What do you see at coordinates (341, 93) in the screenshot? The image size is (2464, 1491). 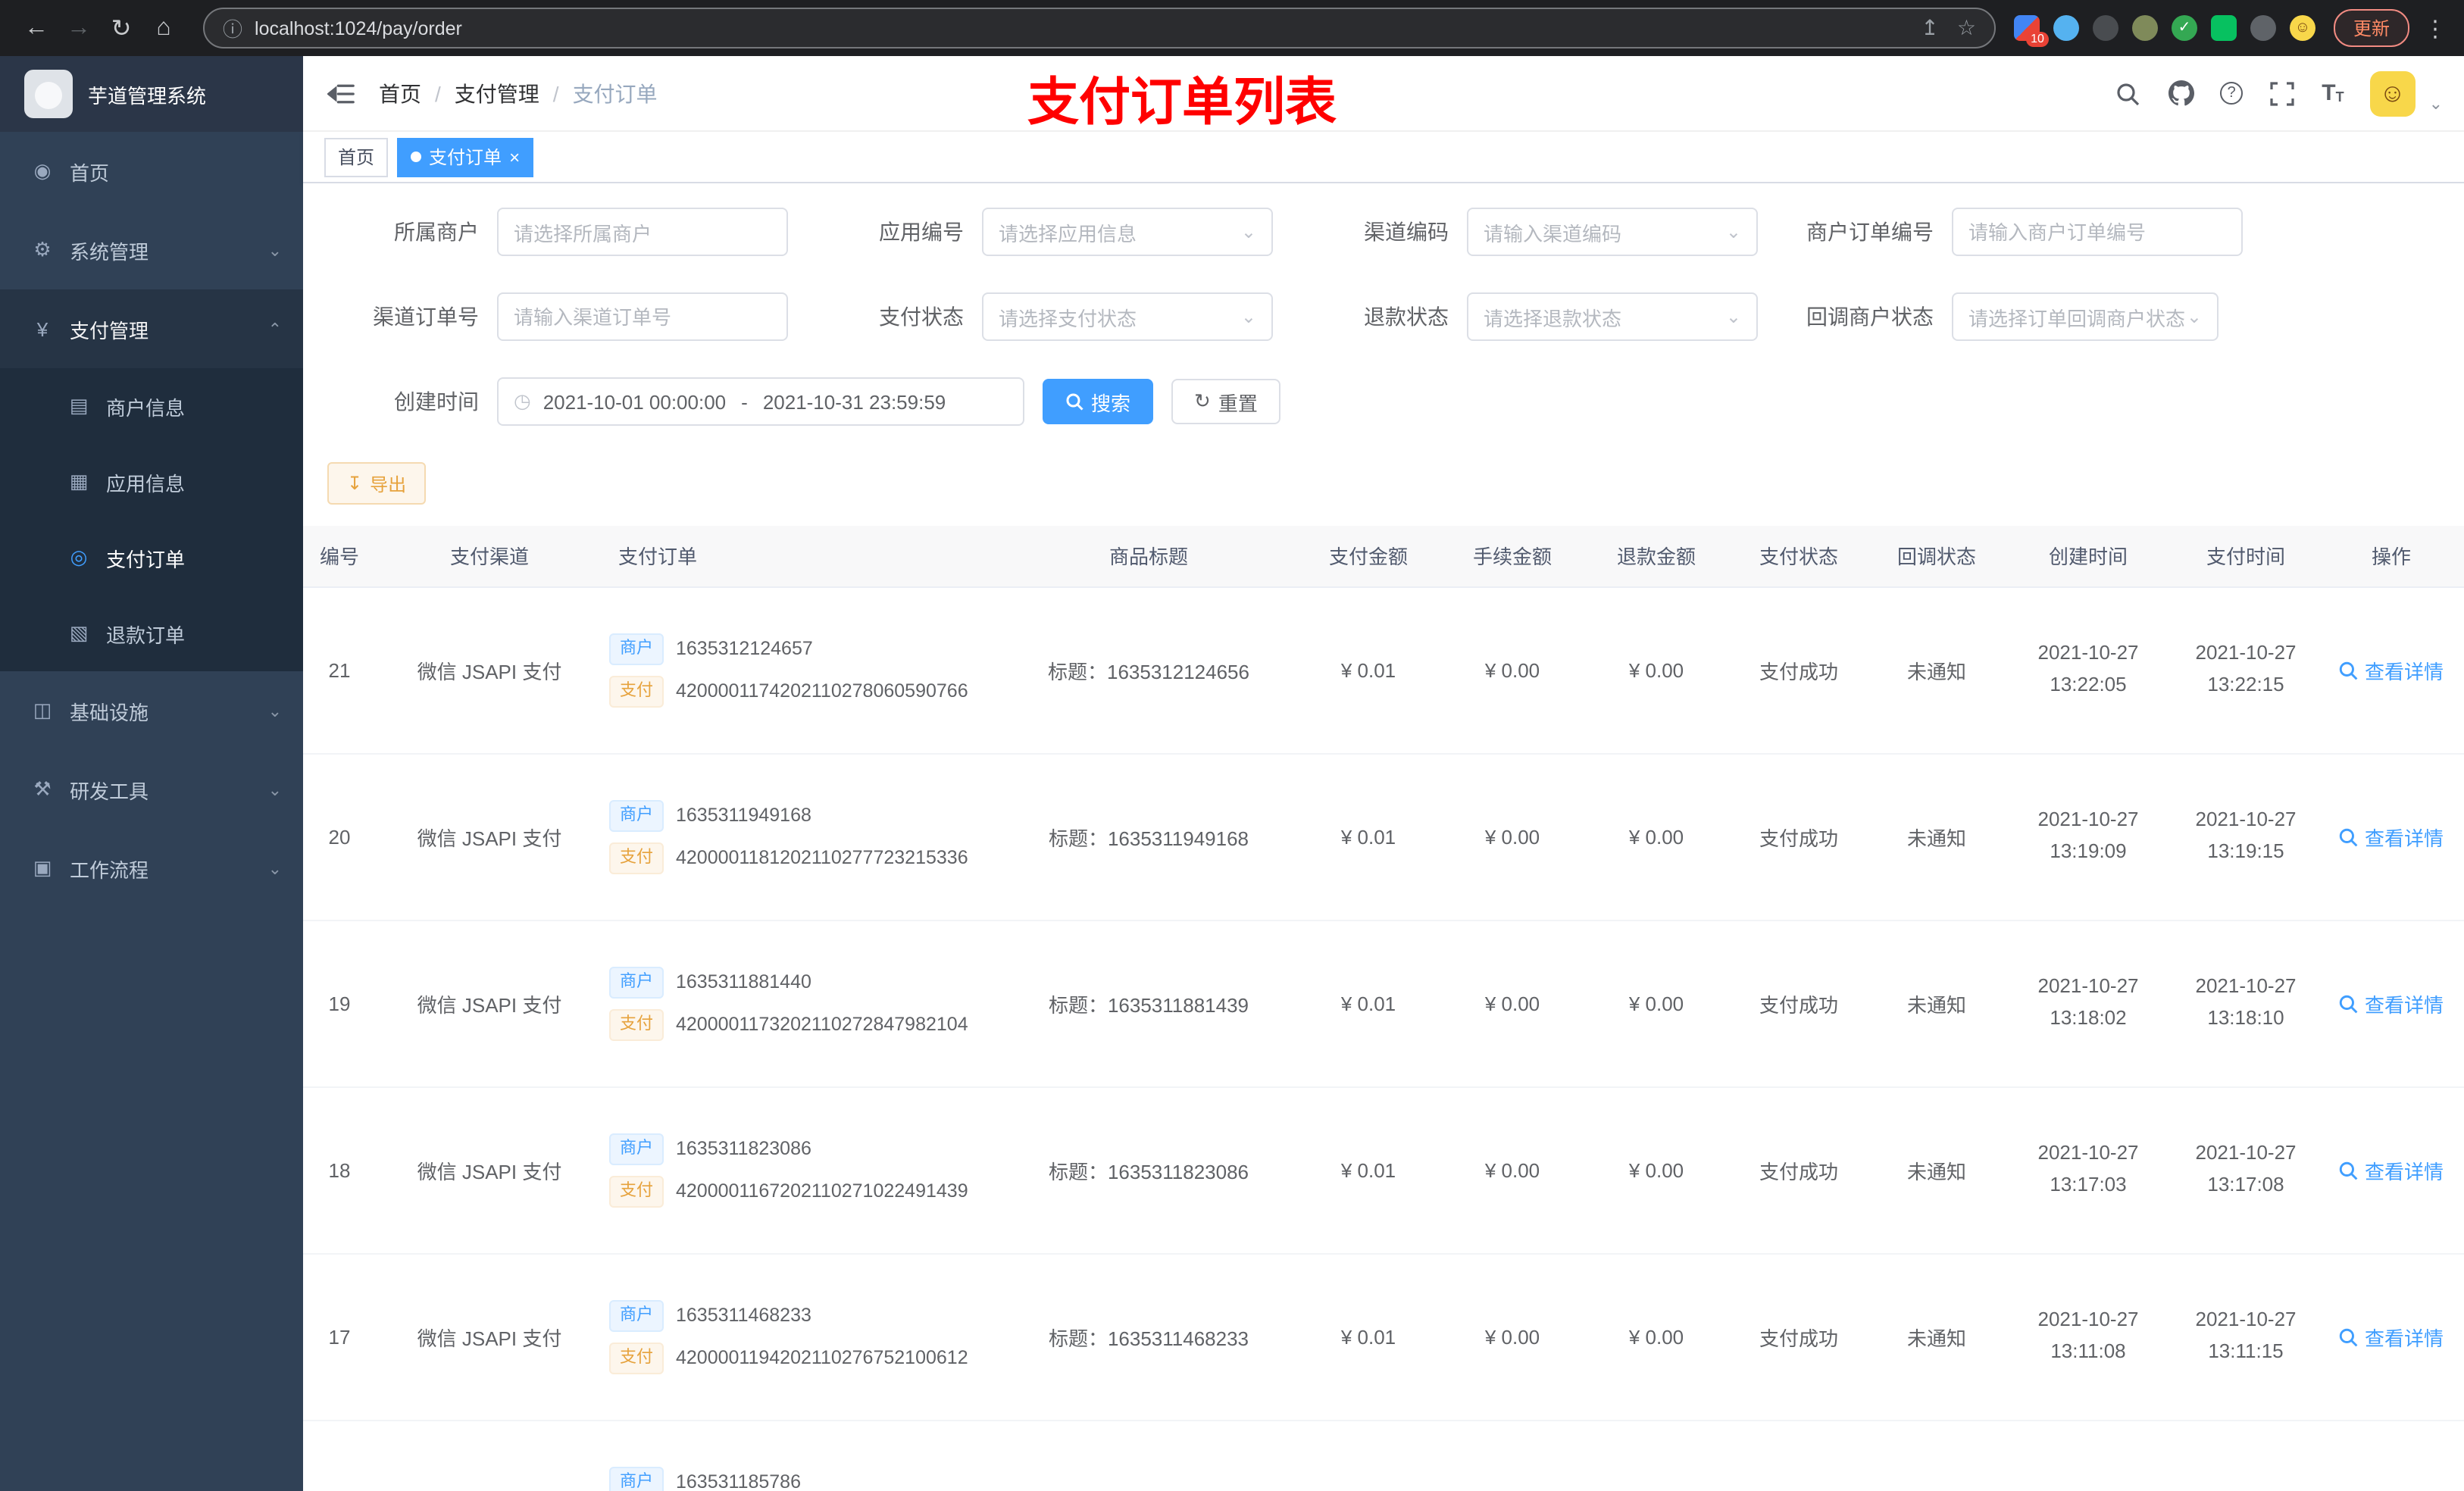 I see `sidebar-toggle-icon` at bounding box center [341, 93].